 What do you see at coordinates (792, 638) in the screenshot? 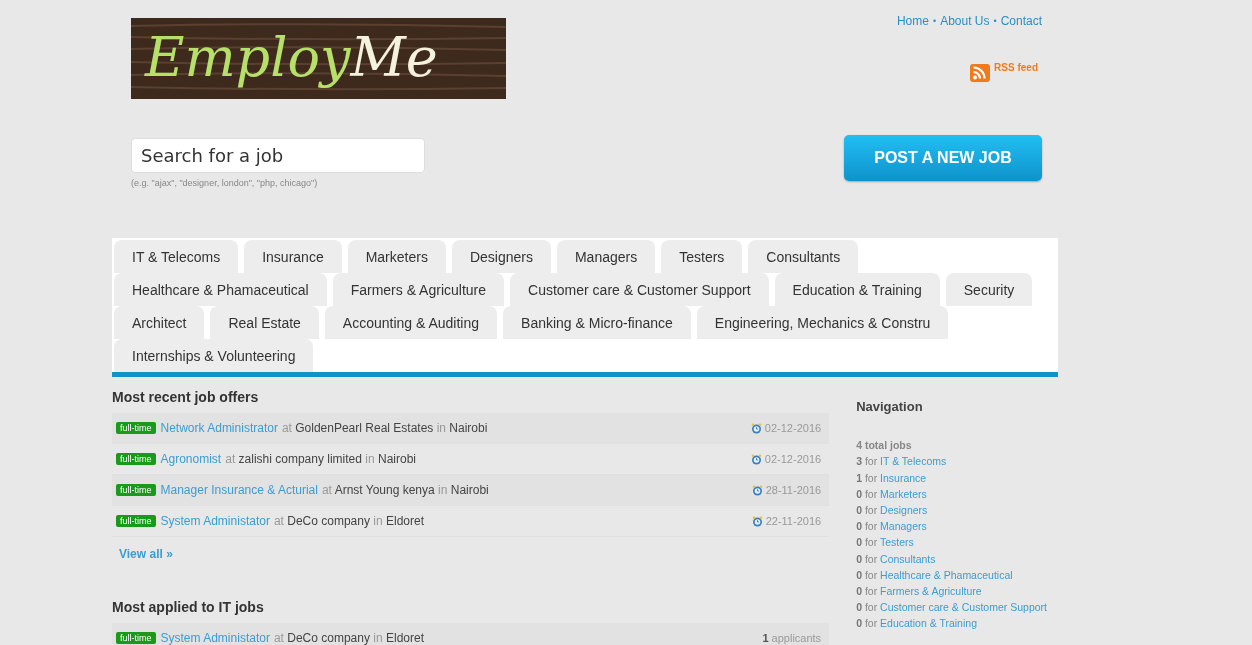
I see `applicant-count: 1 applicants` at bounding box center [792, 638].